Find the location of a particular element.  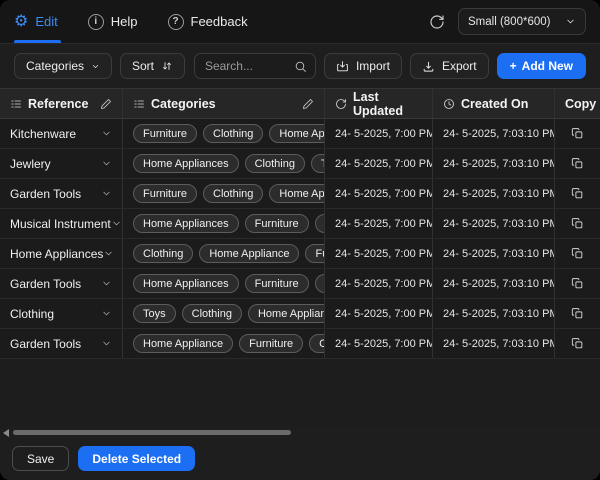

tab-feedback: ? Feedback is located at coordinates (207, 21).